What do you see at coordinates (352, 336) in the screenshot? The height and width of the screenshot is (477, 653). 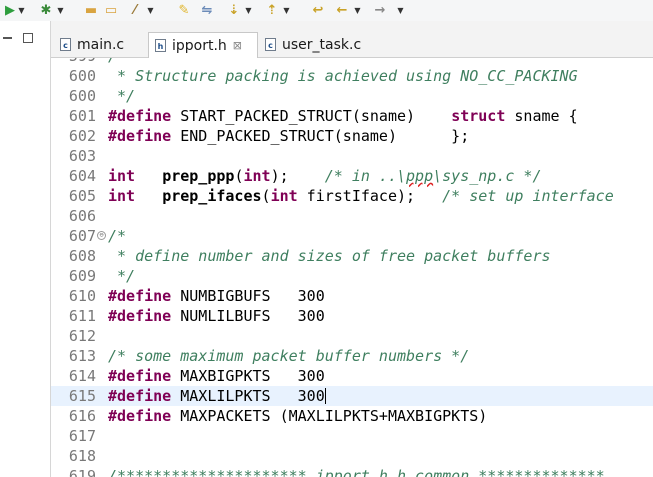 I see `code-line: 612` at bounding box center [352, 336].